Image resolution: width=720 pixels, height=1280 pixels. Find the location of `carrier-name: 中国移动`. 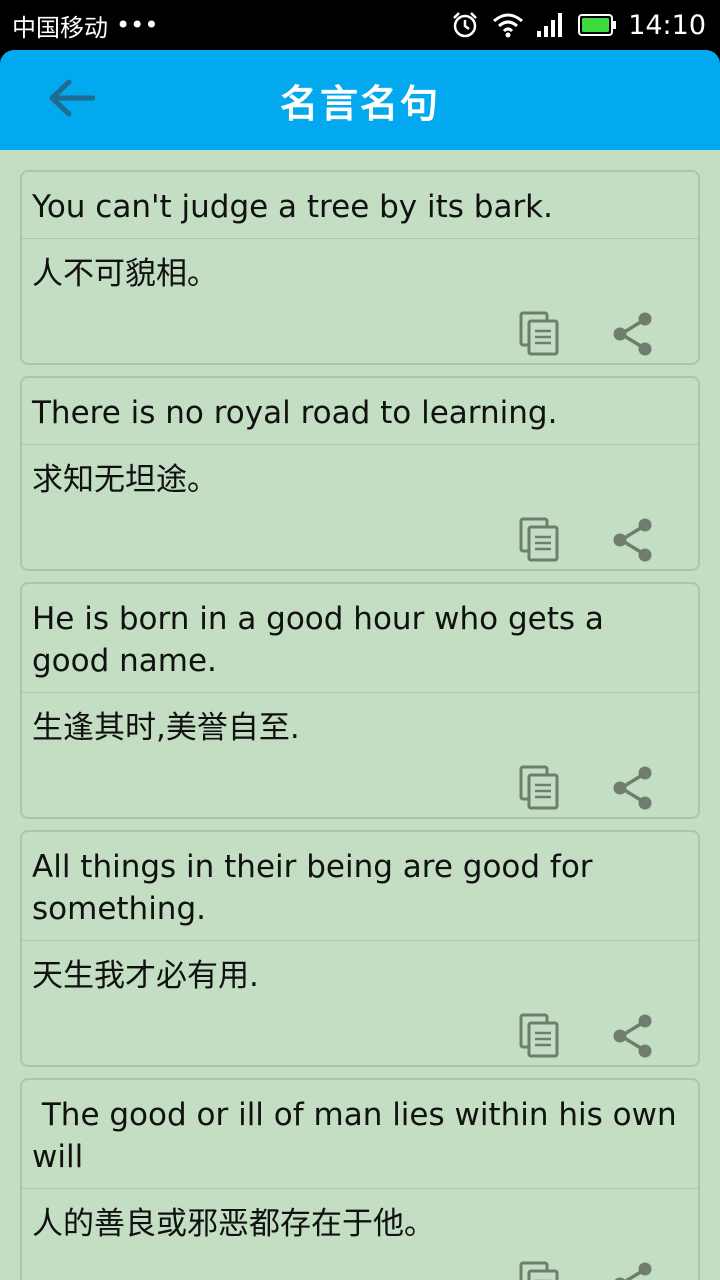

carrier-name: 中国移动 is located at coordinates (60, 27).